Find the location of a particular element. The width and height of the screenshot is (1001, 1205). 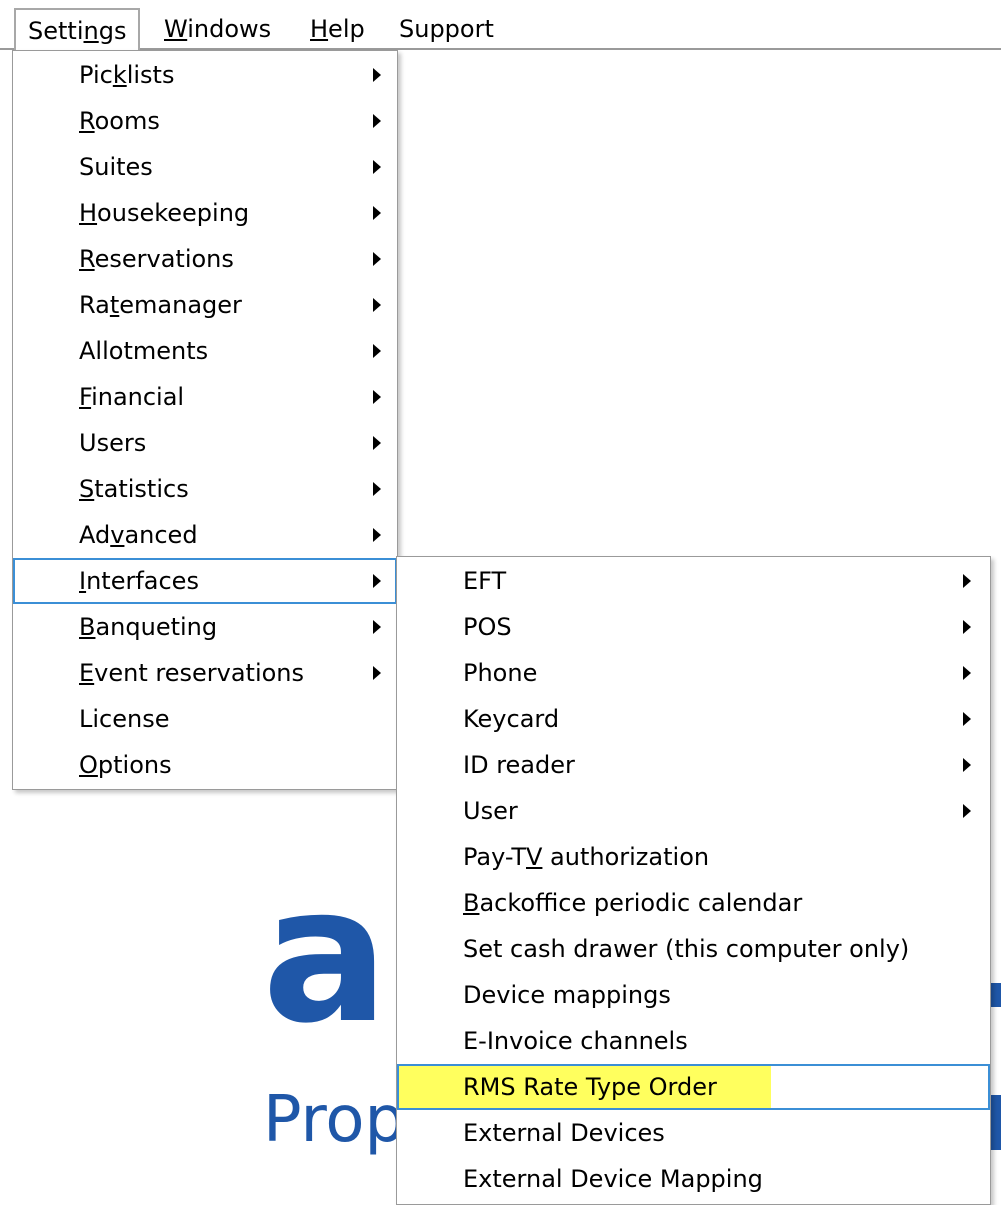

interfaces-item-label: ID reader is located at coordinates (519, 765).